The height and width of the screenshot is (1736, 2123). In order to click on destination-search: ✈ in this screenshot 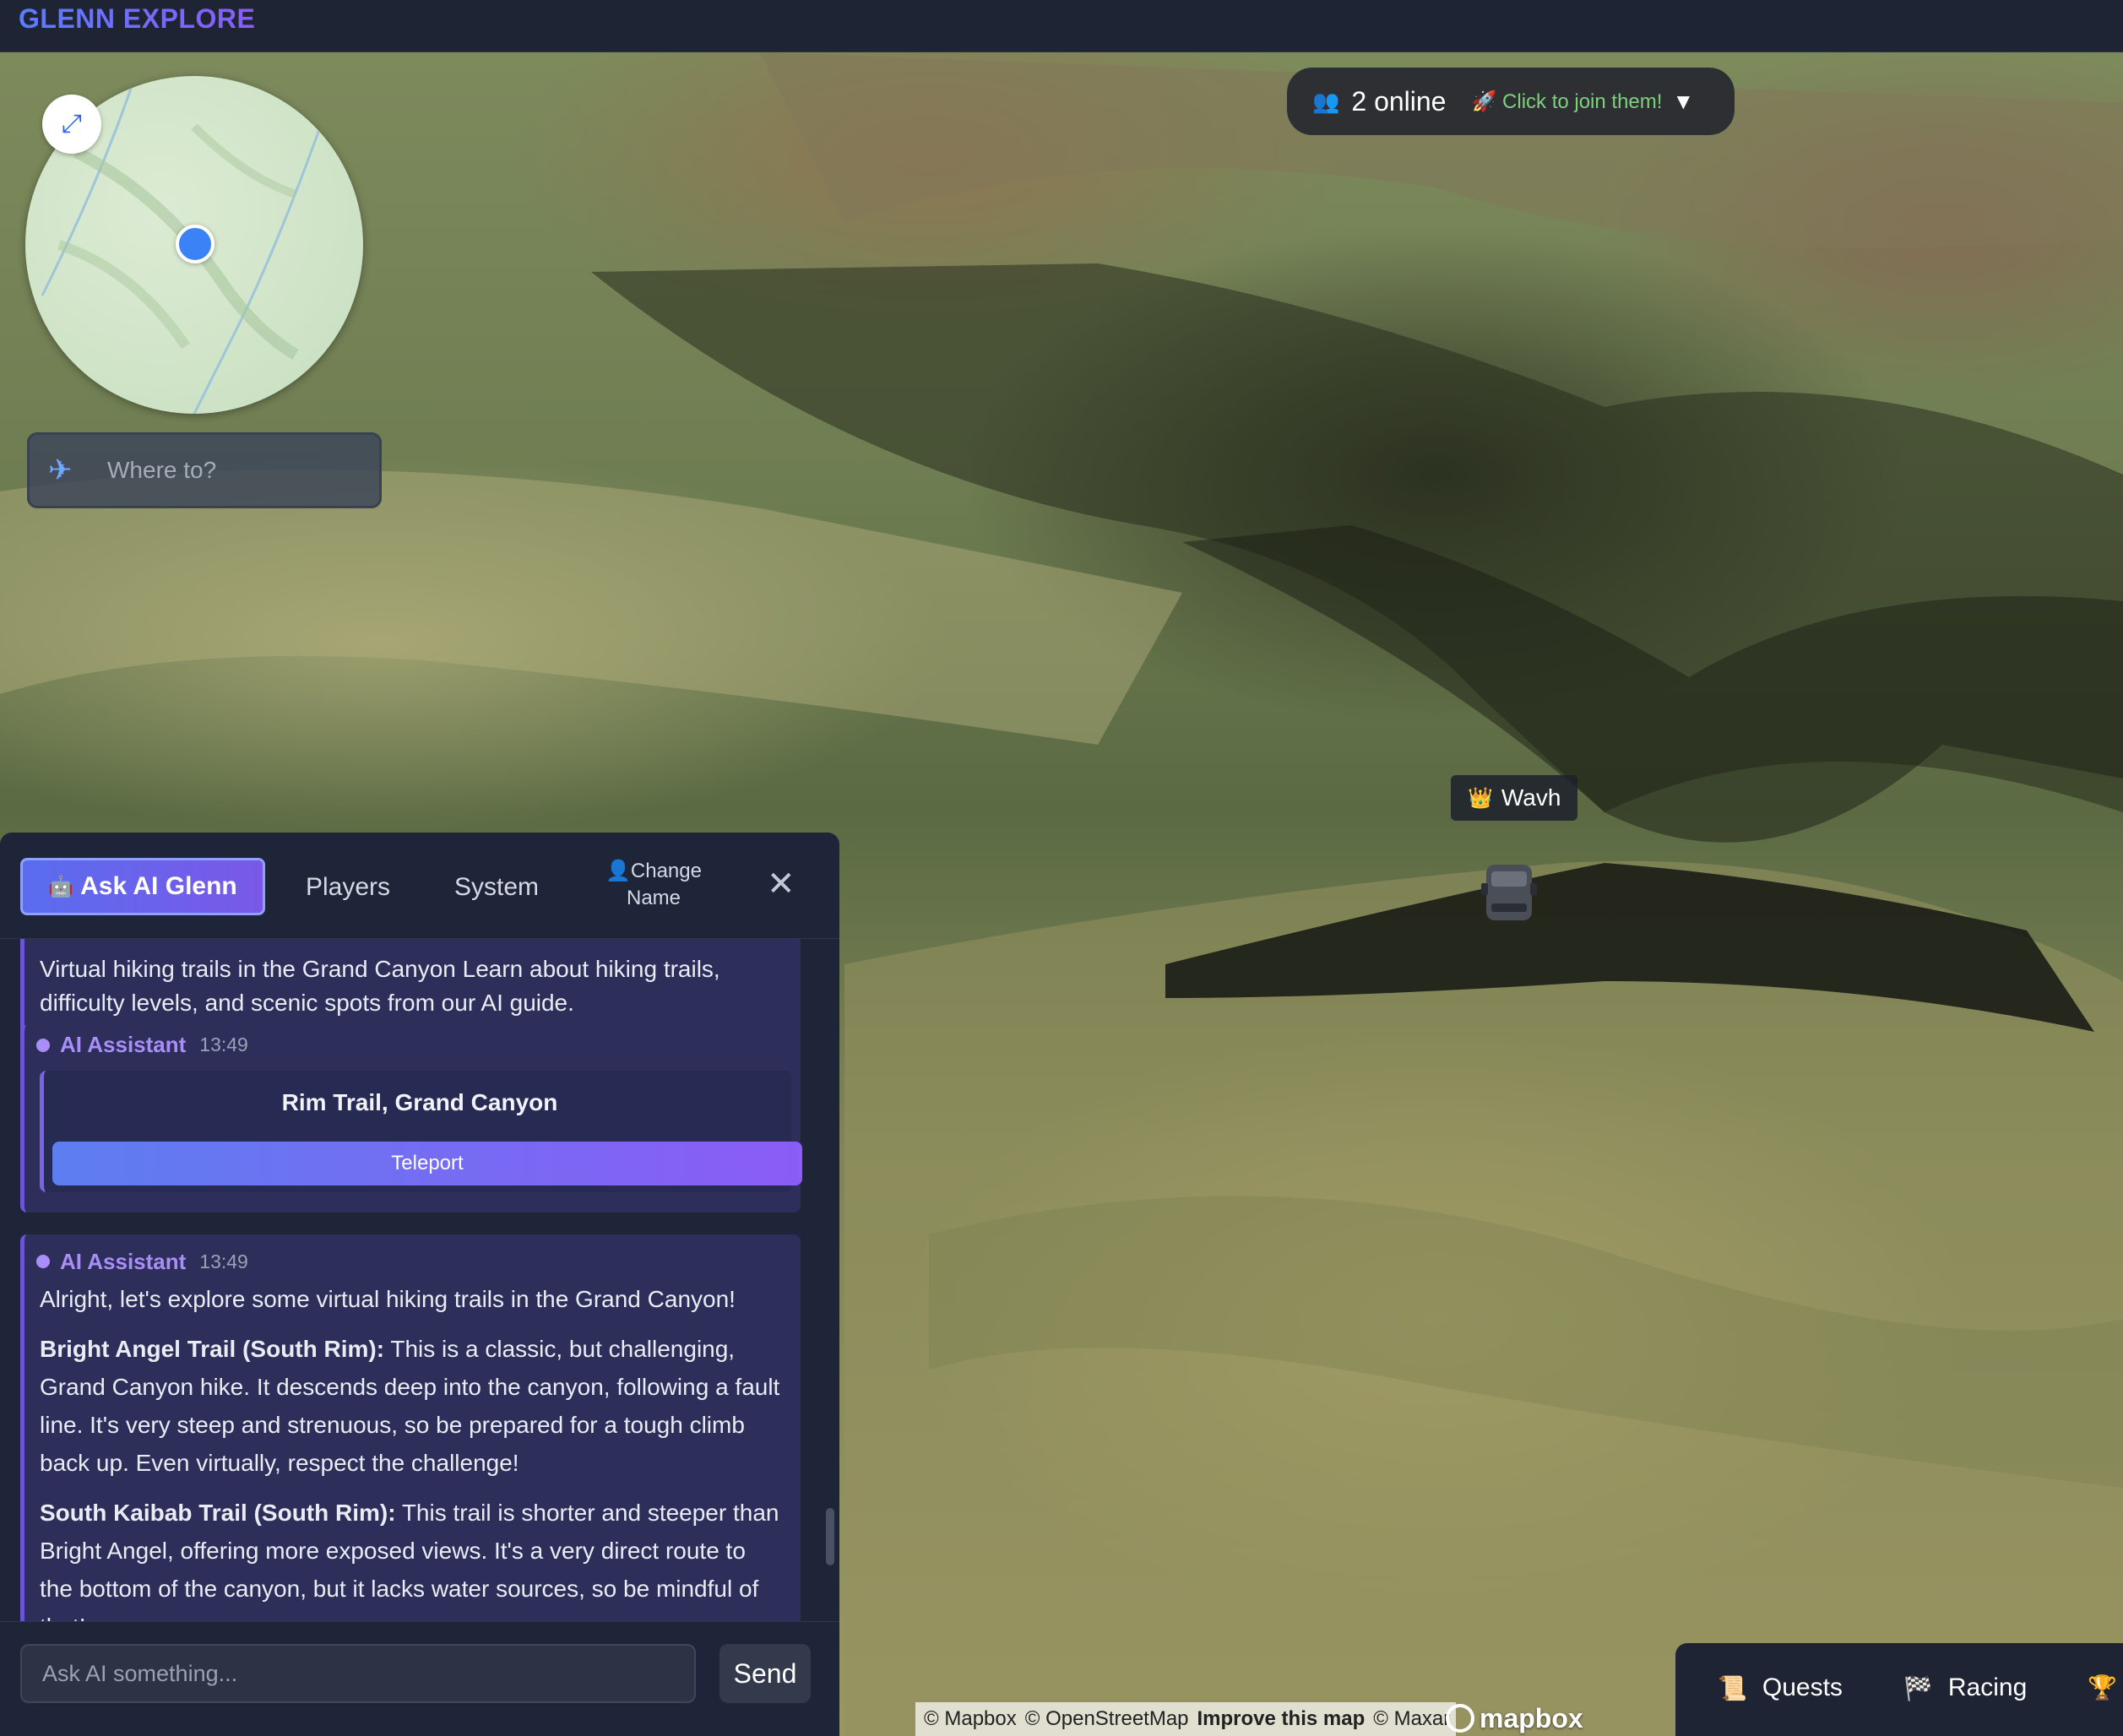, I will do `click(205, 470)`.